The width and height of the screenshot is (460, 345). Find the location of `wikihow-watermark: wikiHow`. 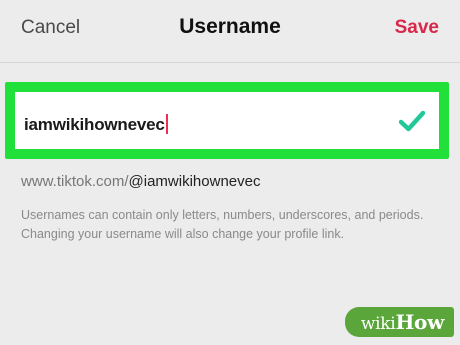

wikihow-watermark: wikiHow is located at coordinates (399, 322).